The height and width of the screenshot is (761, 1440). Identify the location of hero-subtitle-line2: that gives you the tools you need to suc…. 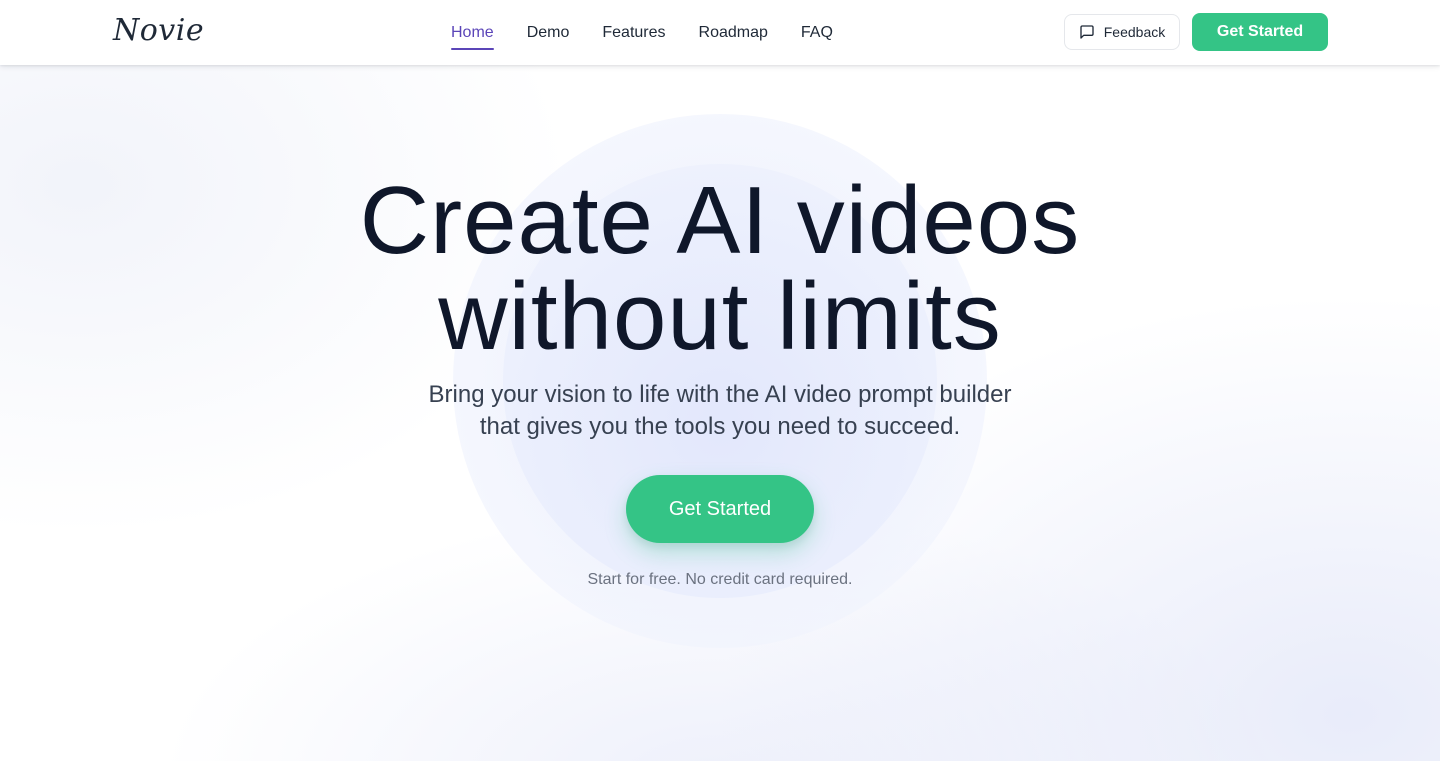
(720, 426).